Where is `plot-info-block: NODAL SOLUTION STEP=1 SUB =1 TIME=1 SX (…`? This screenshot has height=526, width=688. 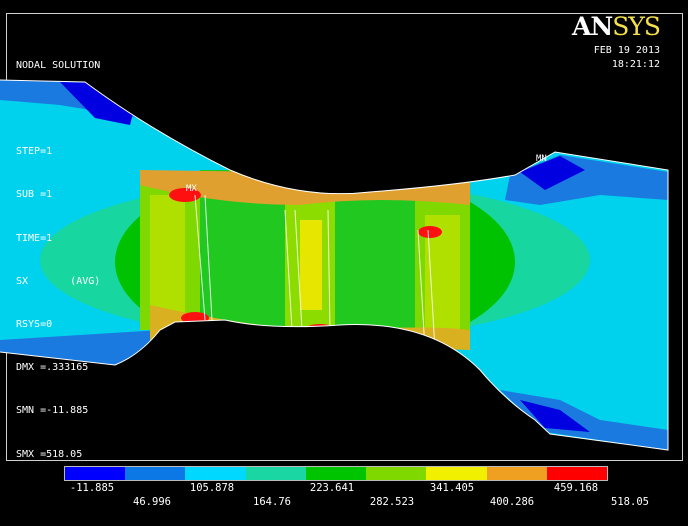 plot-info-block: NODAL SOLUTION STEP=1 SUB =1 TIME=1 SX (… is located at coordinates (58, 253).